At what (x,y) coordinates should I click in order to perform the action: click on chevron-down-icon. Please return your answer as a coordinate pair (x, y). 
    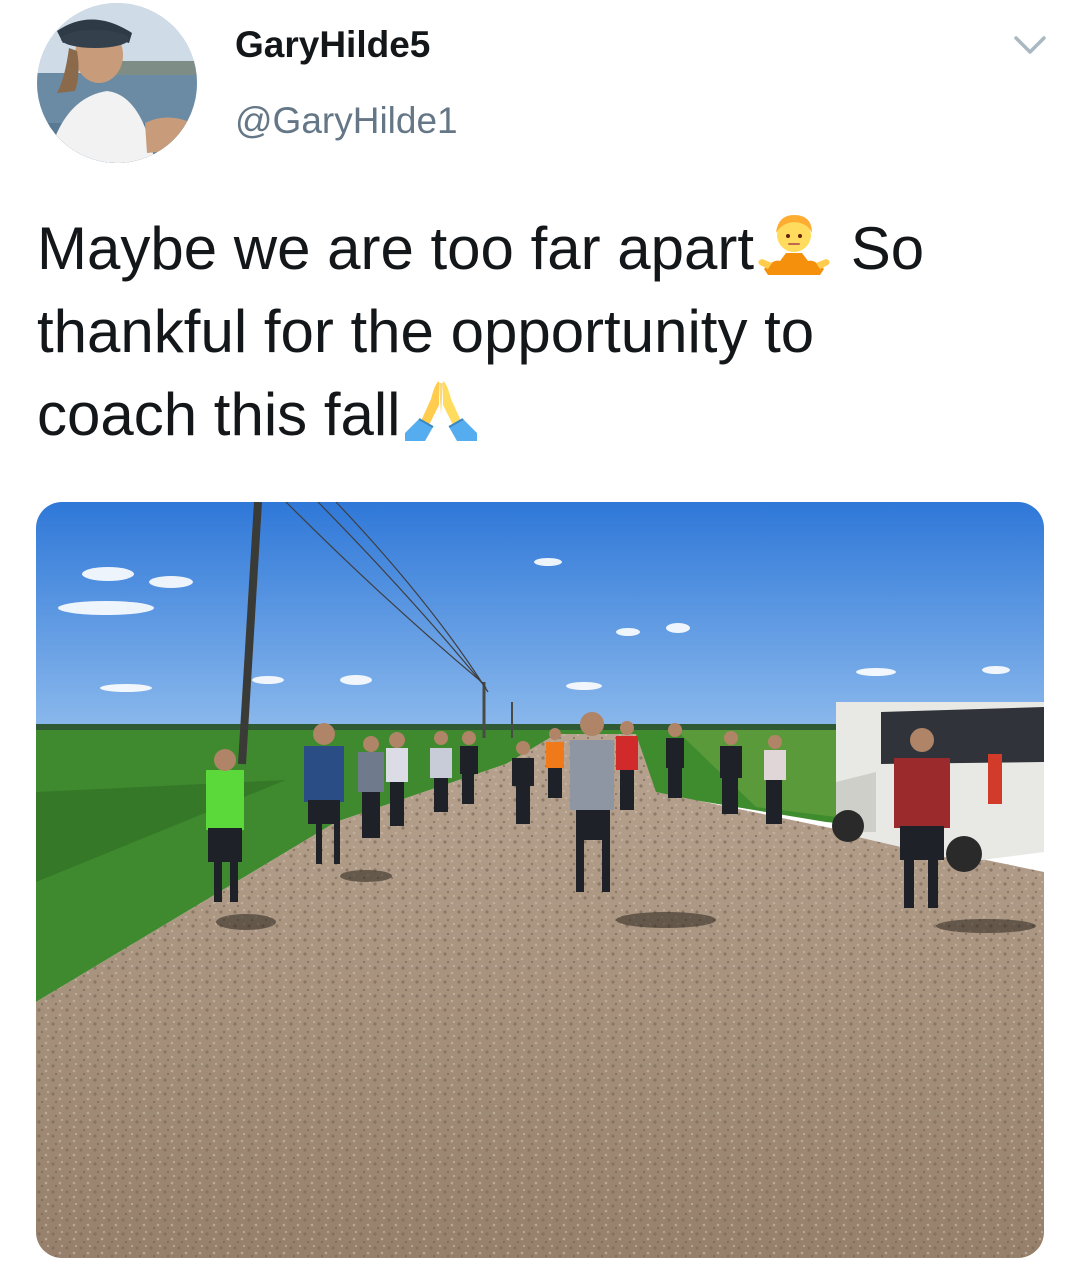
    Looking at the image, I should click on (1030, 45).